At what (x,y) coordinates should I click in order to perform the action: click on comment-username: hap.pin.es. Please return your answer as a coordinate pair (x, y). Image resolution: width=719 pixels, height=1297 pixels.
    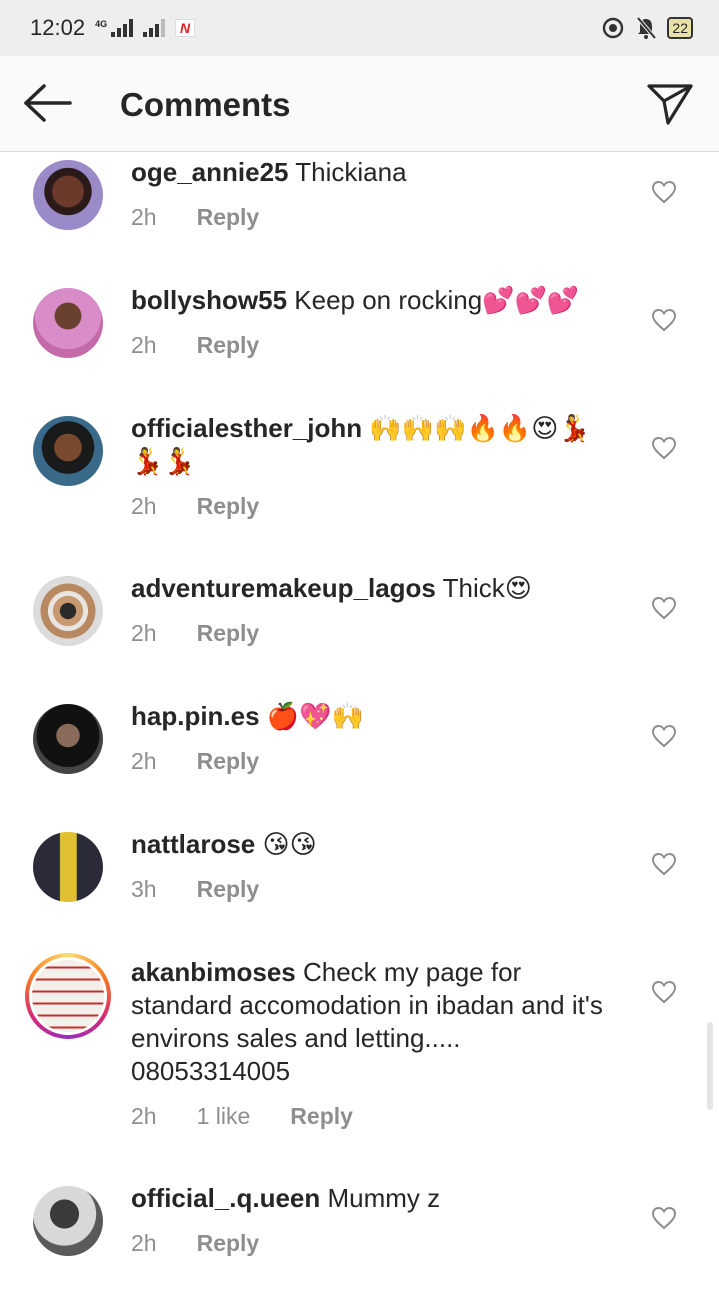
    Looking at the image, I should click on (195, 716).